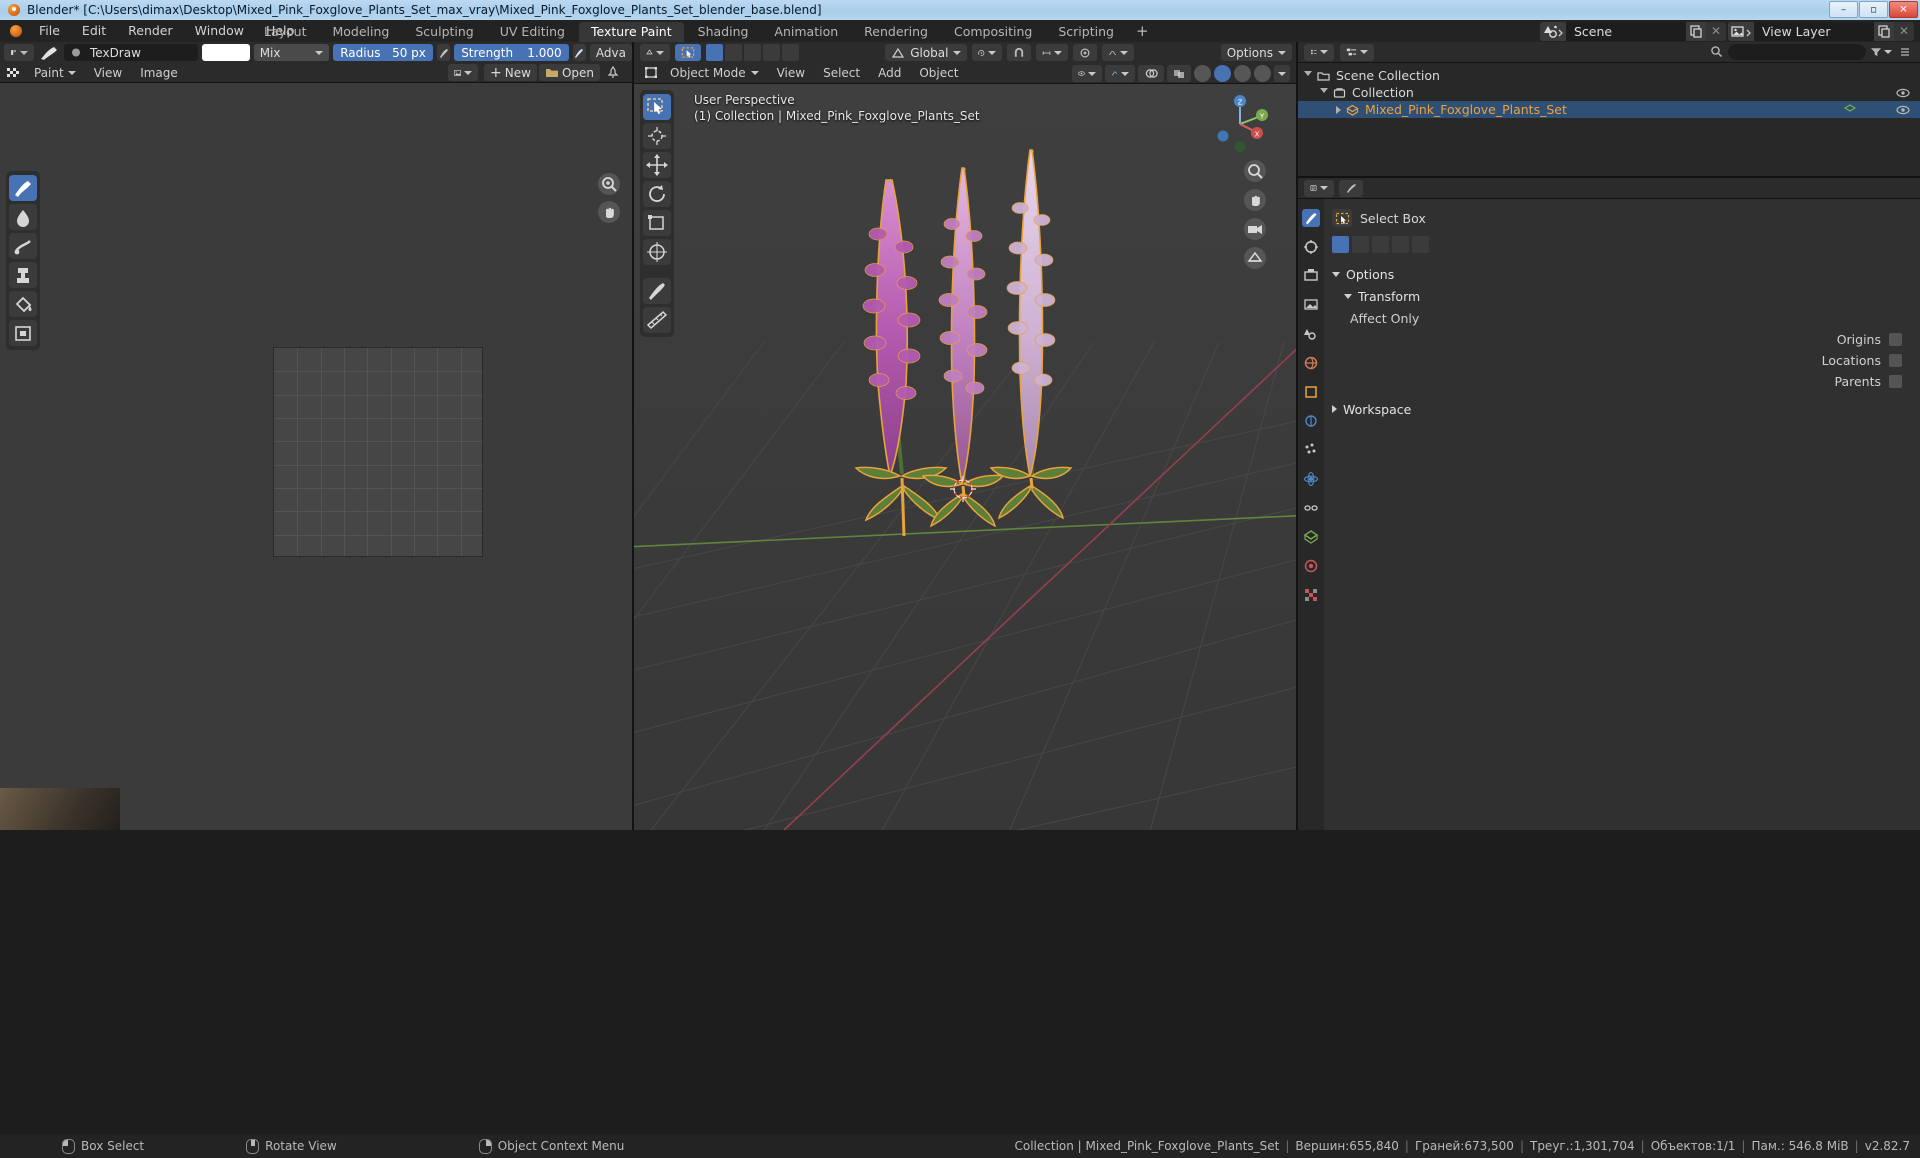  Describe the element at coordinates (1717, 52) in the screenshot. I see `search-icon` at that location.